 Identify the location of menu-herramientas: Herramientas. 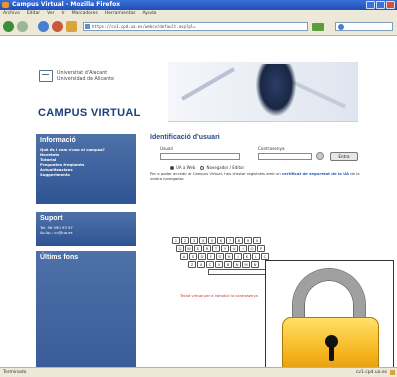
(120, 14).